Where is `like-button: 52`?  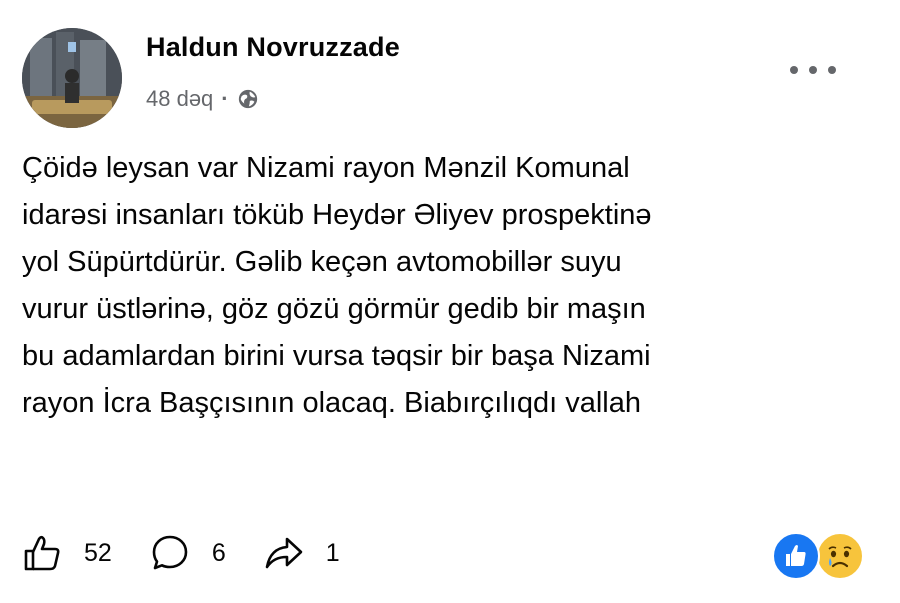 like-button: 52 is located at coordinates (67, 553).